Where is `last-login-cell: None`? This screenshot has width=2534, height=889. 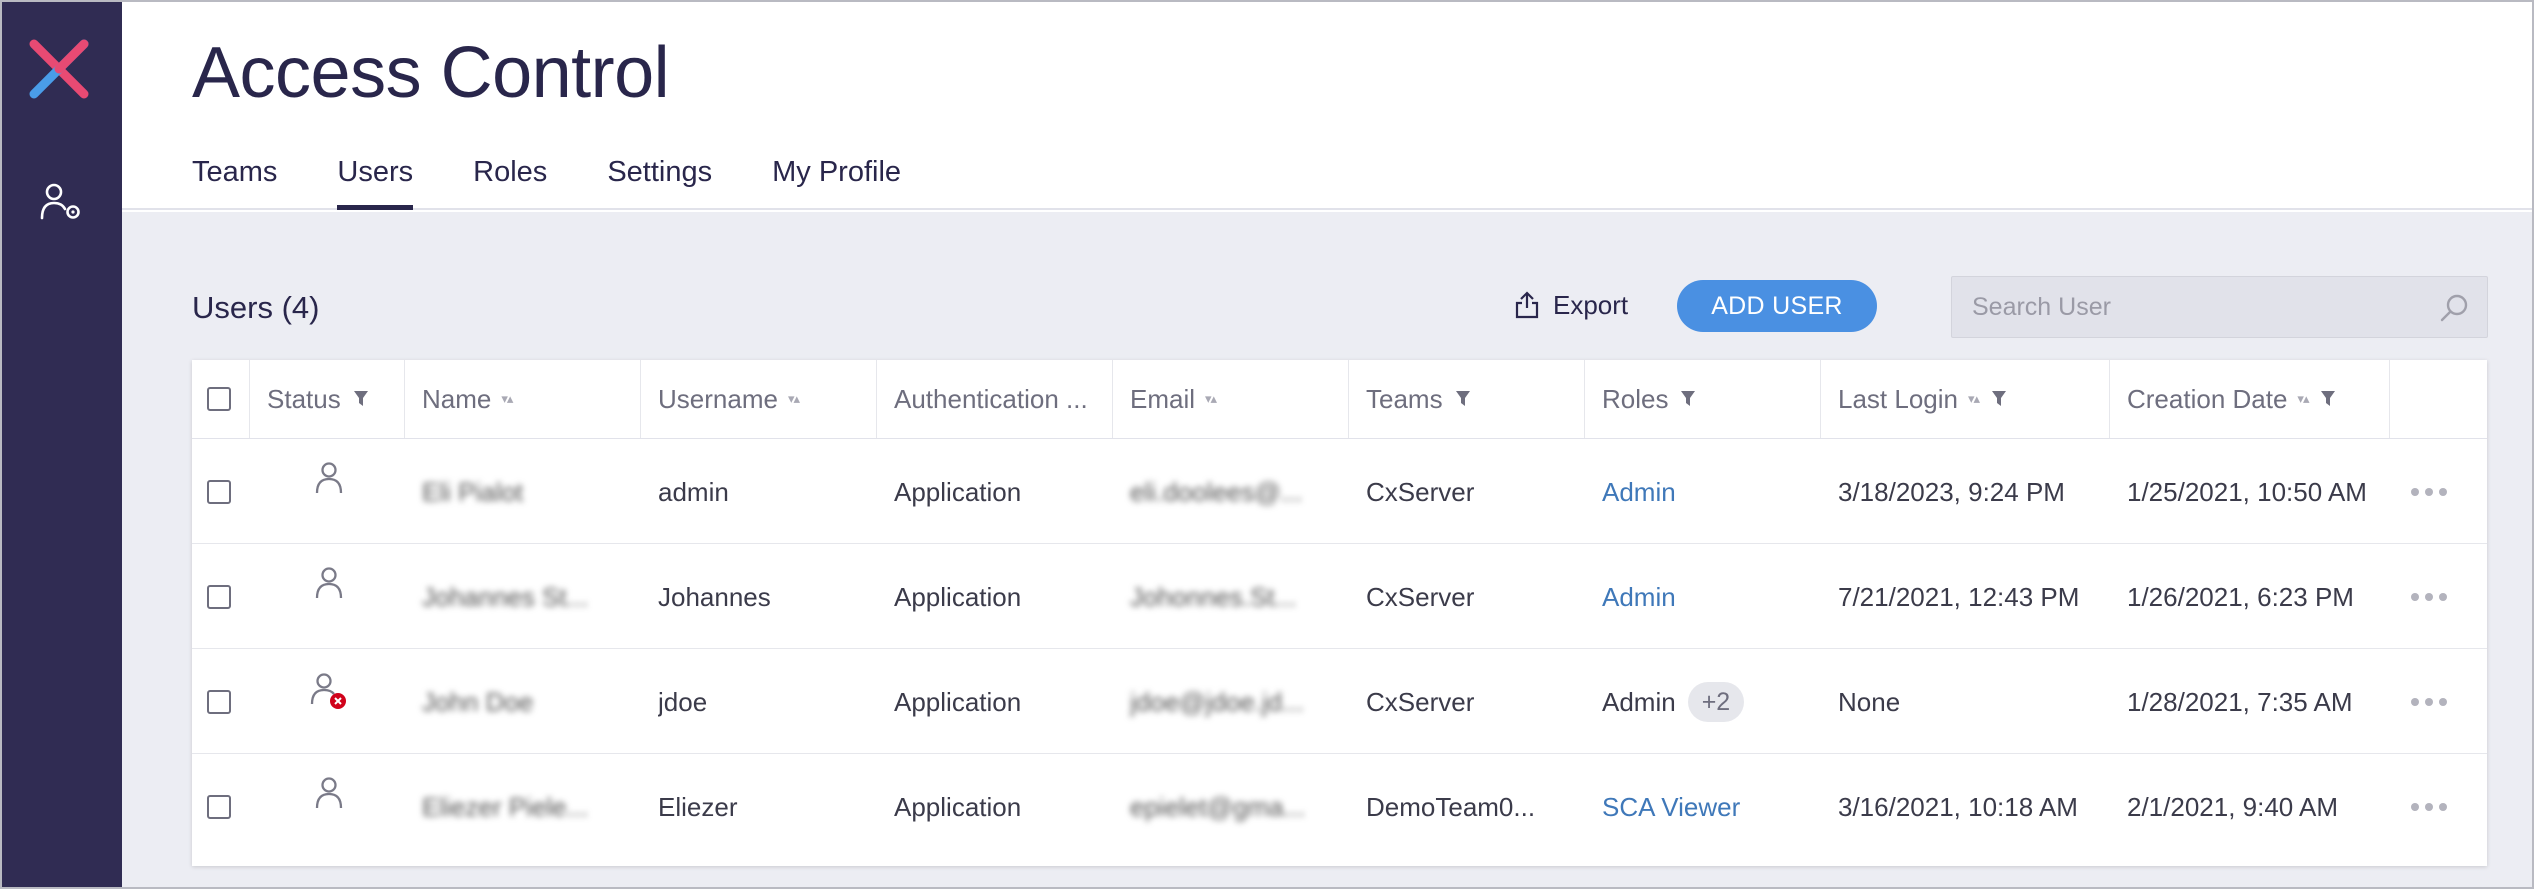 last-login-cell: None is located at coordinates (1869, 701).